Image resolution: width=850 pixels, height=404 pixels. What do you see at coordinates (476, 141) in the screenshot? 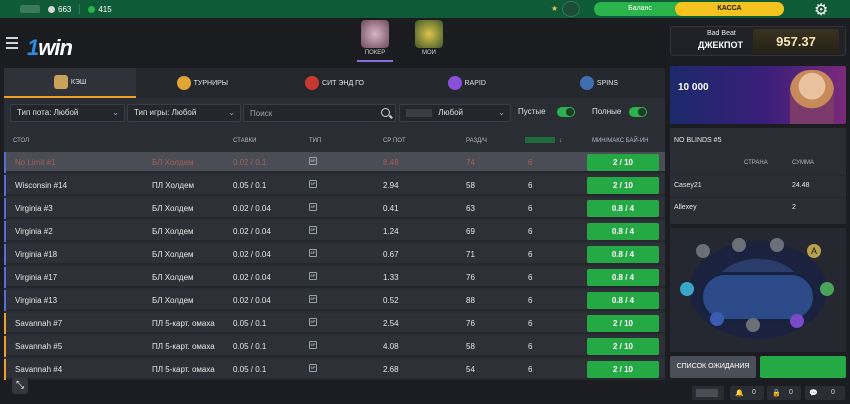
I see `col-hands-per-hour: РАЗД/Ч` at bounding box center [476, 141].